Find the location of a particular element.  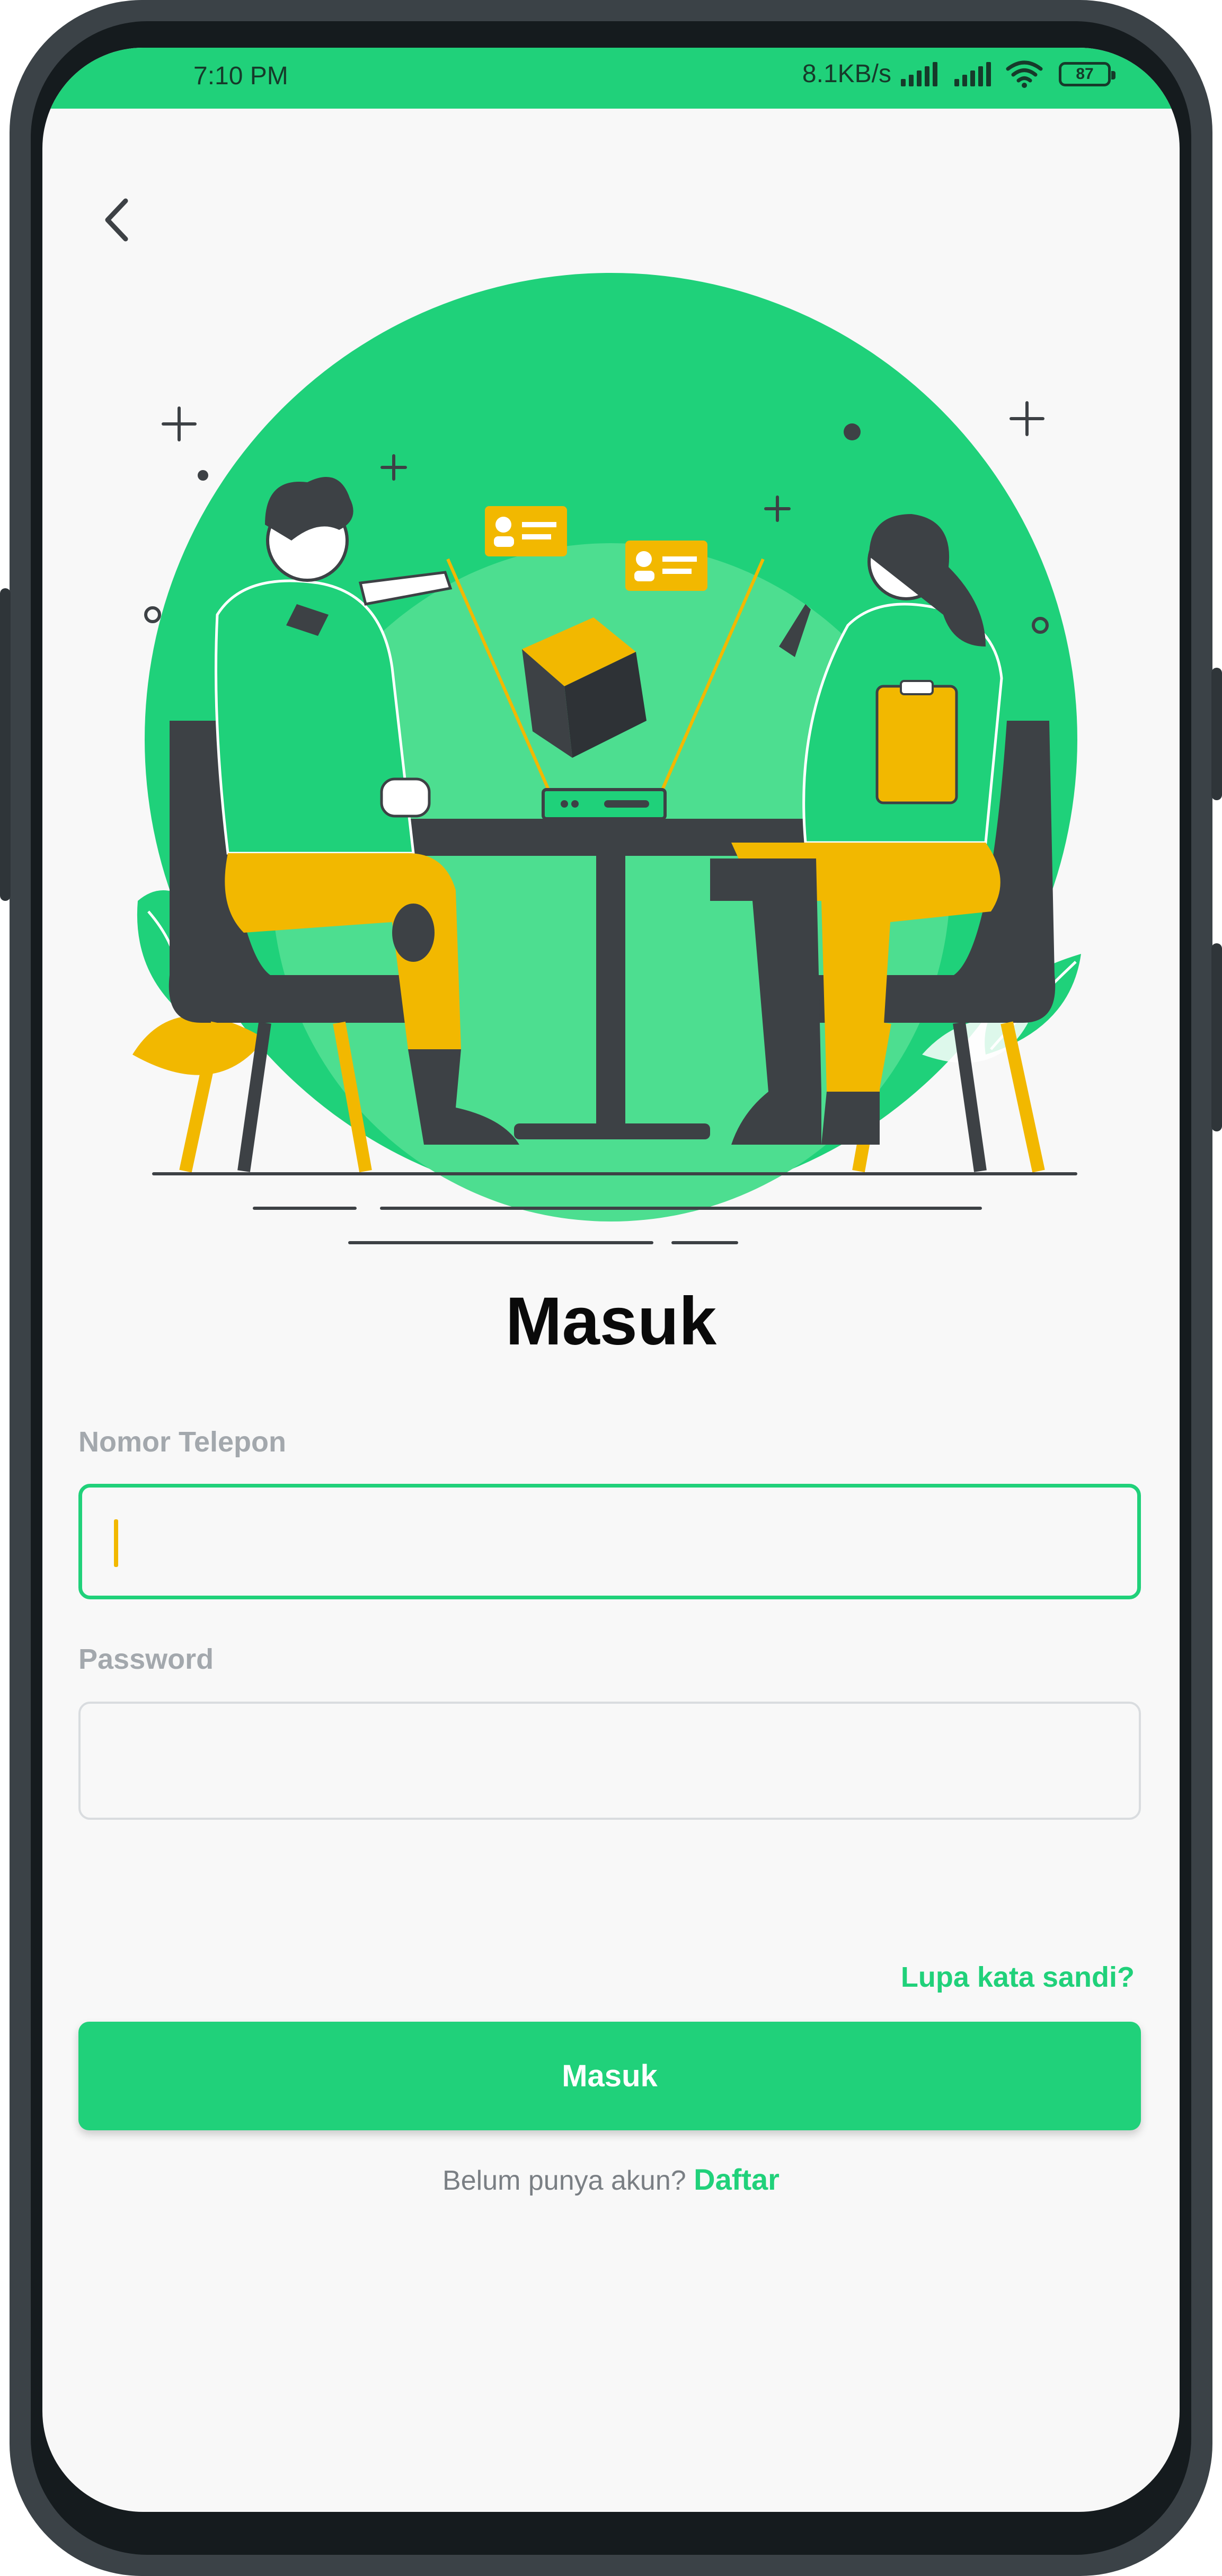

password-label: Password is located at coordinates (146, 1659).